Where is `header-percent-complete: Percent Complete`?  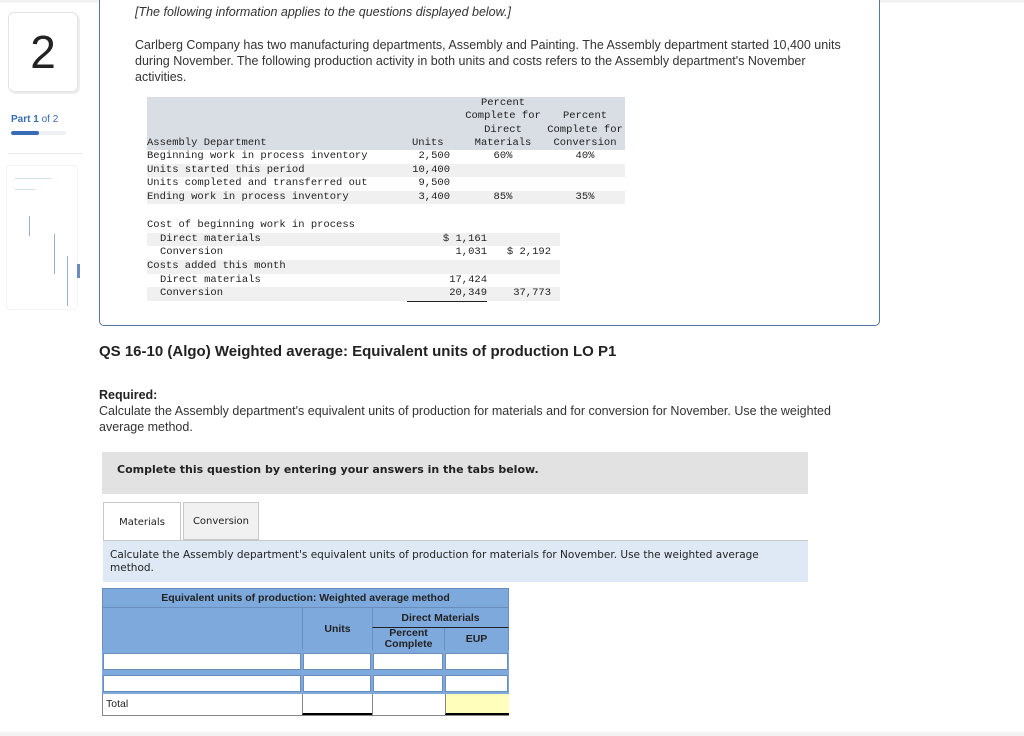 header-percent-complete: Percent Complete is located at coordinates (408, 639).